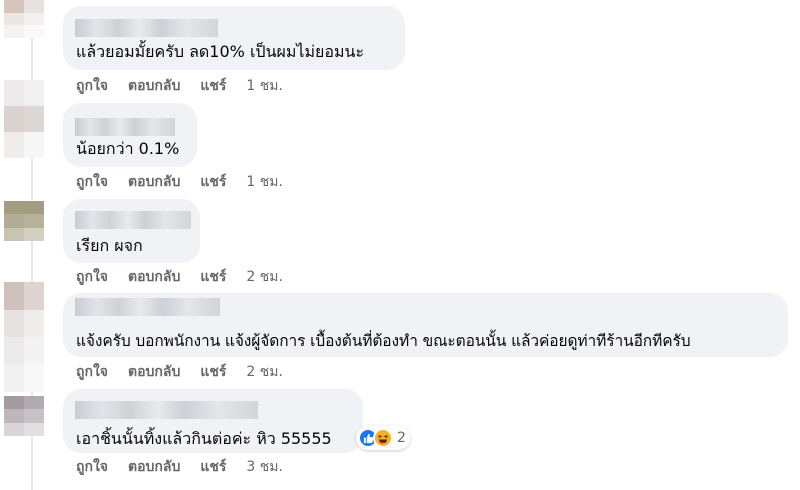 The height and width of the screenshot is (490, 800). What do you see at coordinates (204, 438) in the screenshot?
I see `comment-text: เอาชิ้นนั้นทิ้งแล้วกินต่อค่ะ หิว 55555` at bounding box center [204, 438].